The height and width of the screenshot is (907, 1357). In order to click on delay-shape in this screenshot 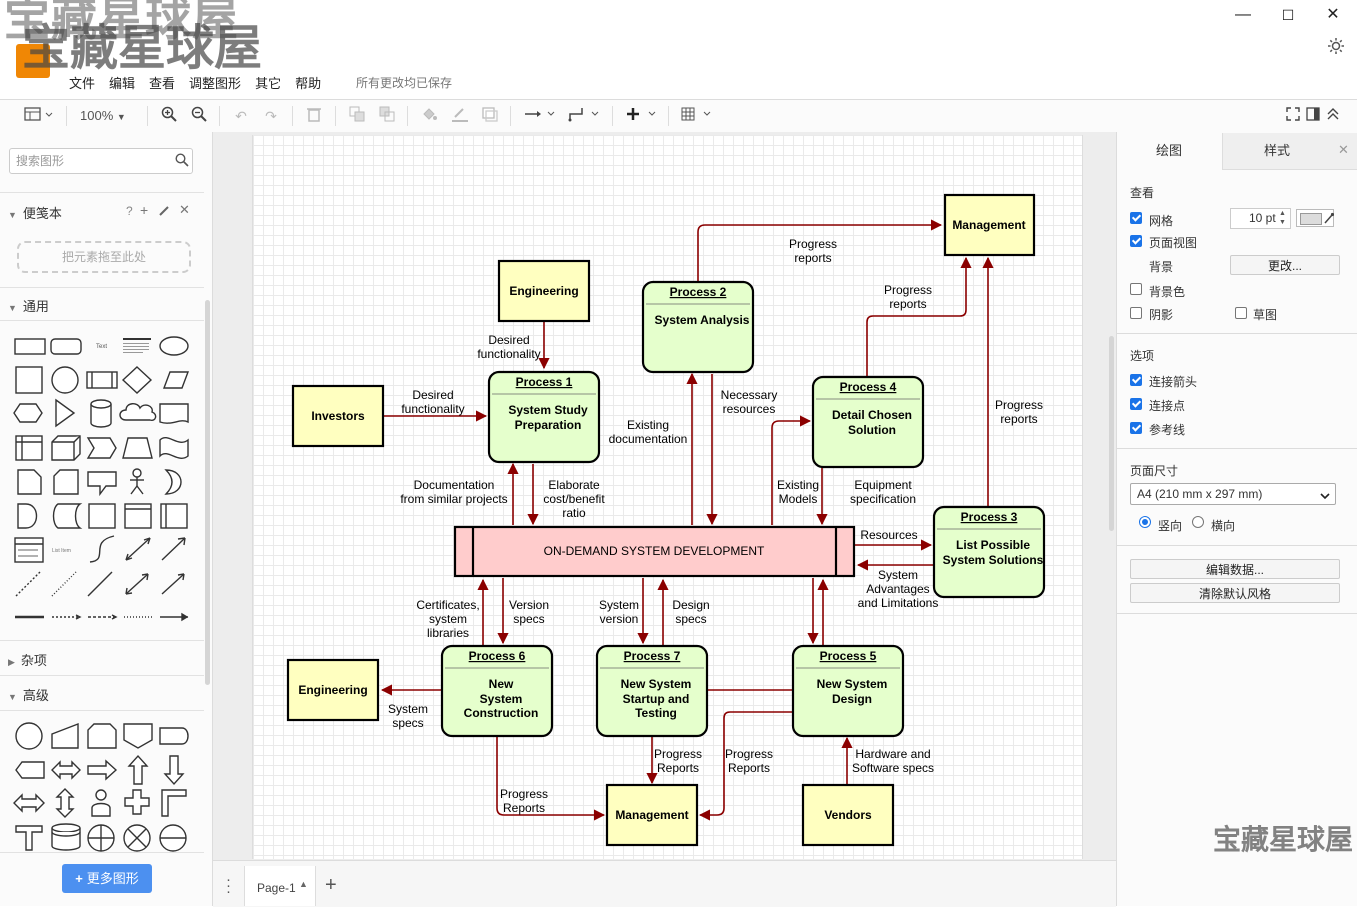, I will do `click(27, 516)`.